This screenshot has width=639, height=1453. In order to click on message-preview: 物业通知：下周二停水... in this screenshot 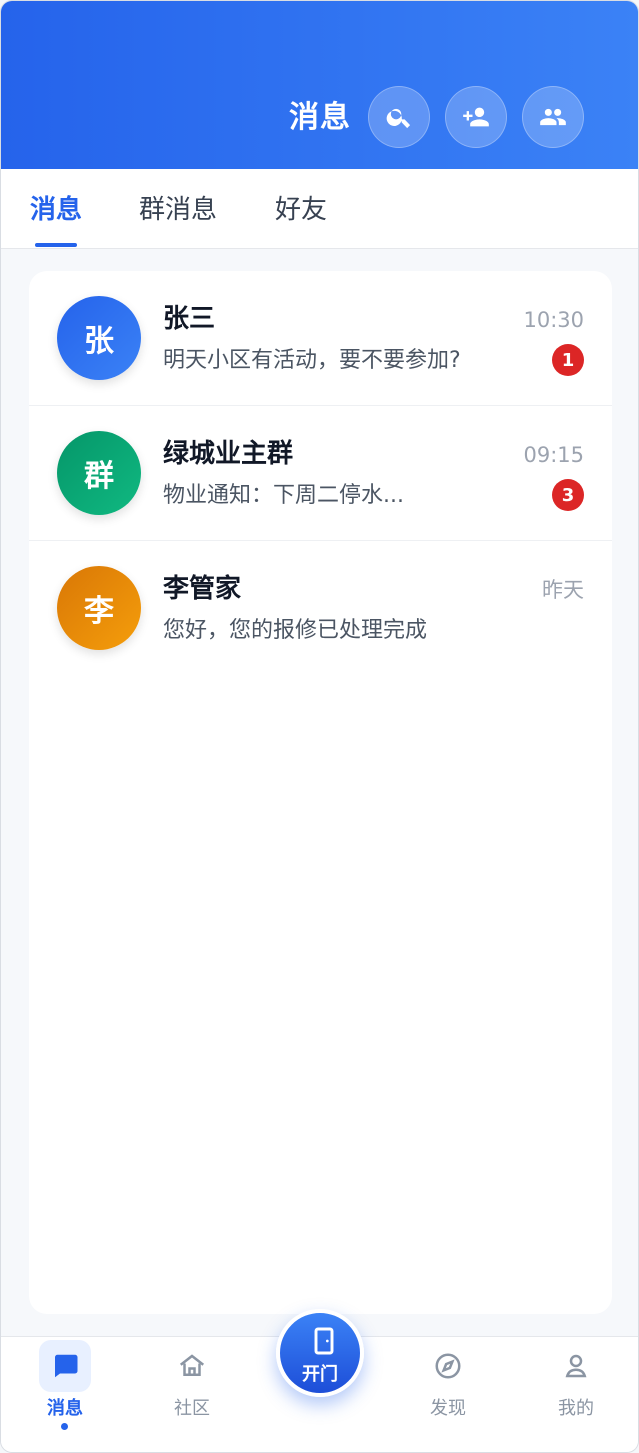, I will do `click(283, 495)`.